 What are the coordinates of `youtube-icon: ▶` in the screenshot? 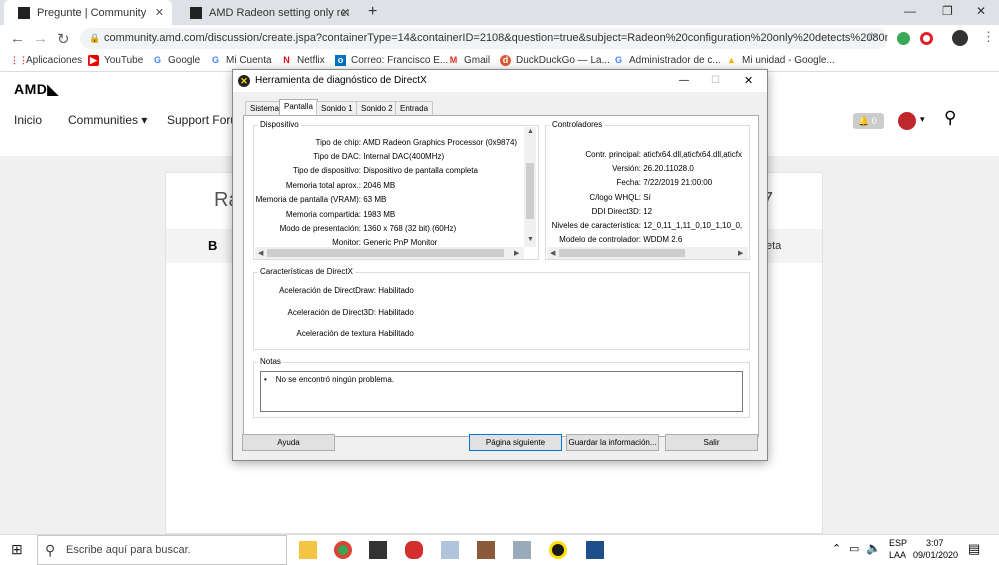 It's located at (93, 60).